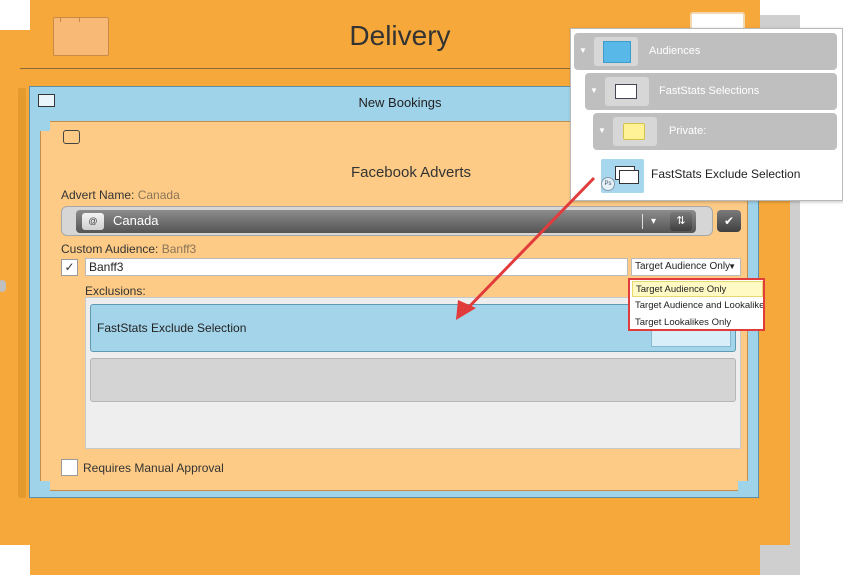  Describe the element at coordinates (653, 221) in the screenshot. I see `chevron-down-icon: ▾` at that location.